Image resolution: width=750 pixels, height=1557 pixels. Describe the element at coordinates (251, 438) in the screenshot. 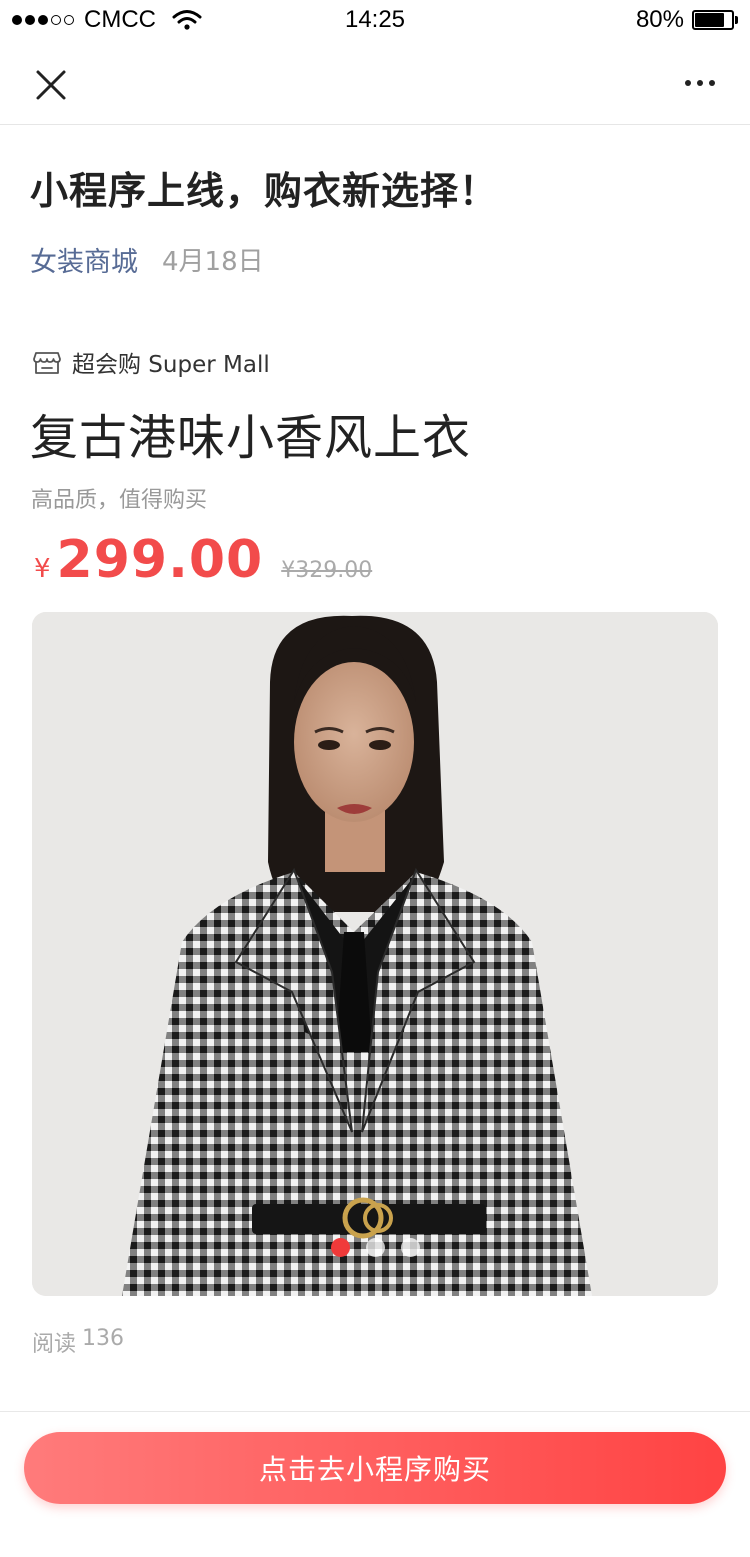

I see `product-name: 复古港味小香风上衣` at that location.